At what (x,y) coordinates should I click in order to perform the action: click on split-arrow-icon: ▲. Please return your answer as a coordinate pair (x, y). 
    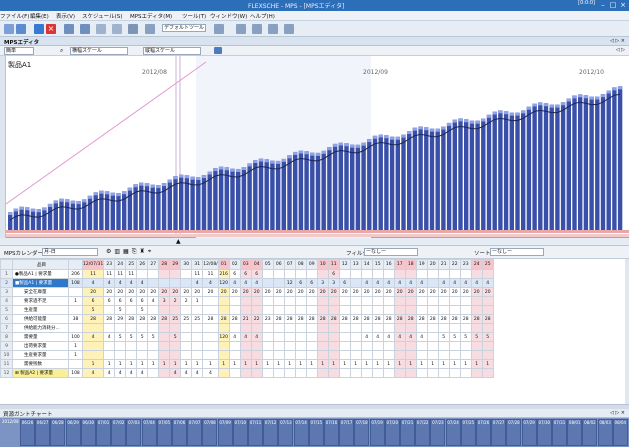
    Looking at the image, I should click on (178, 241).